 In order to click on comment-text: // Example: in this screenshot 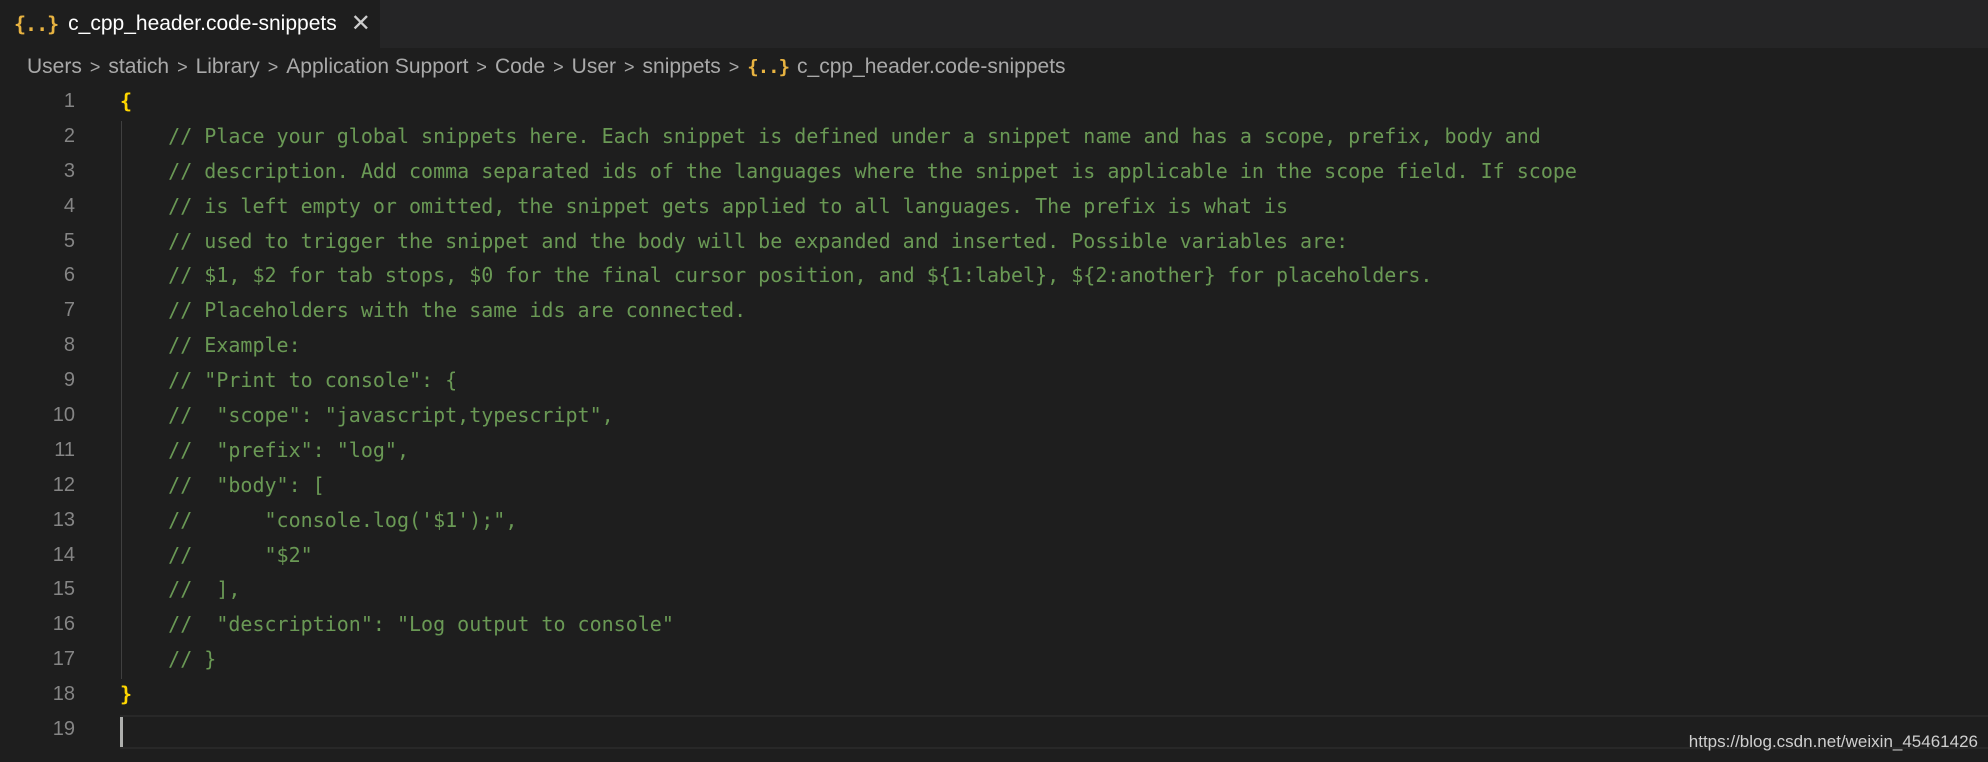, I will do `click(210, 345)`.